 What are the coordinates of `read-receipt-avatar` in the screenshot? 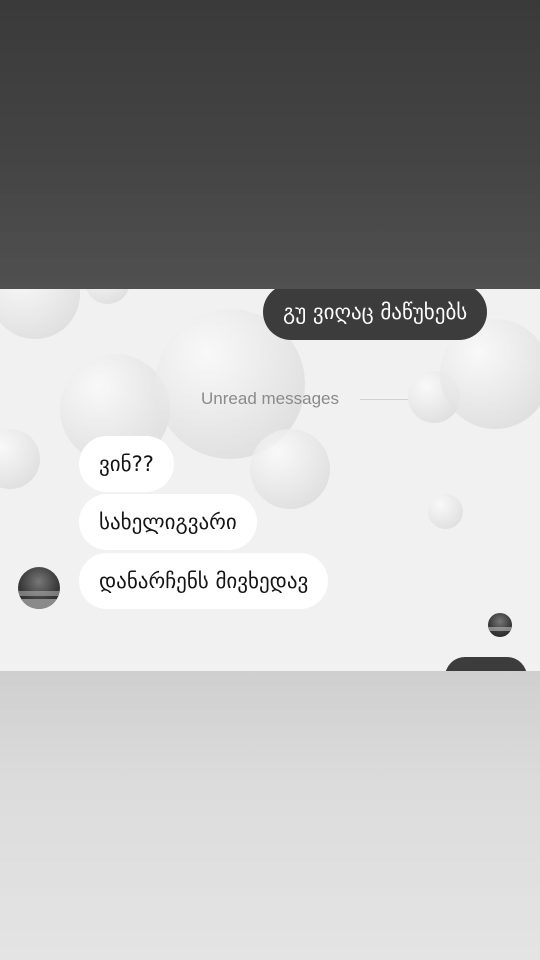 It's located at (500, 625).